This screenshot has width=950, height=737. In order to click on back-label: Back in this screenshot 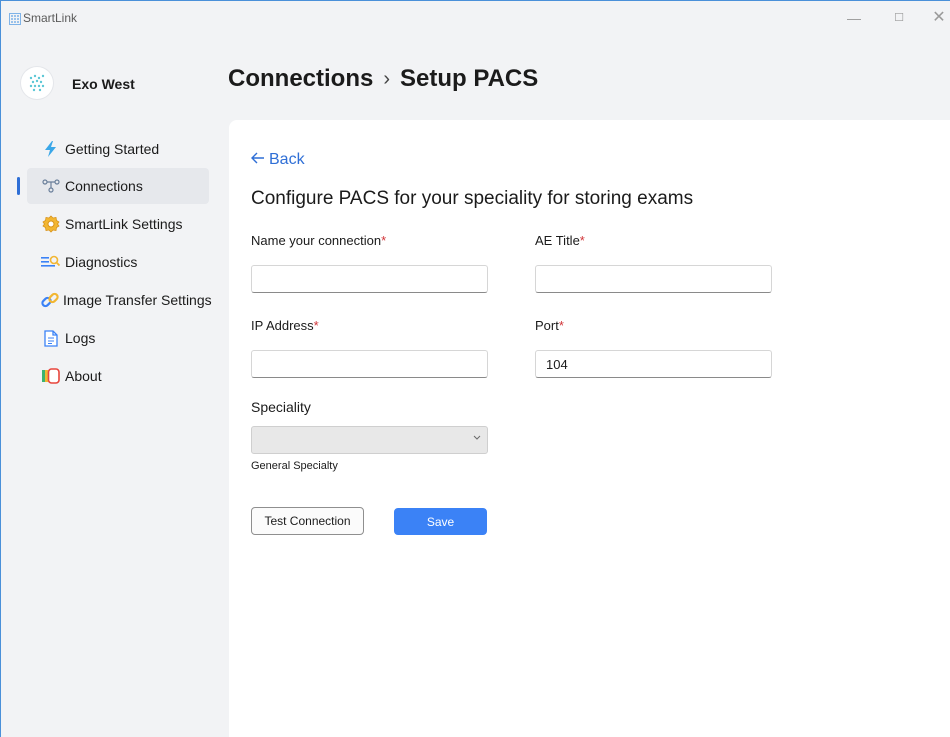, I will do `click(287, 159)`.